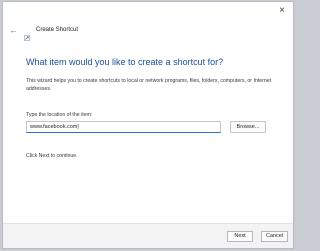 The width and height of the screenshot is (320, 251). Describe the element at coordinates (27, 38) in the screenshot. I see `shortcut-wizard-icon-graphic` at that location.